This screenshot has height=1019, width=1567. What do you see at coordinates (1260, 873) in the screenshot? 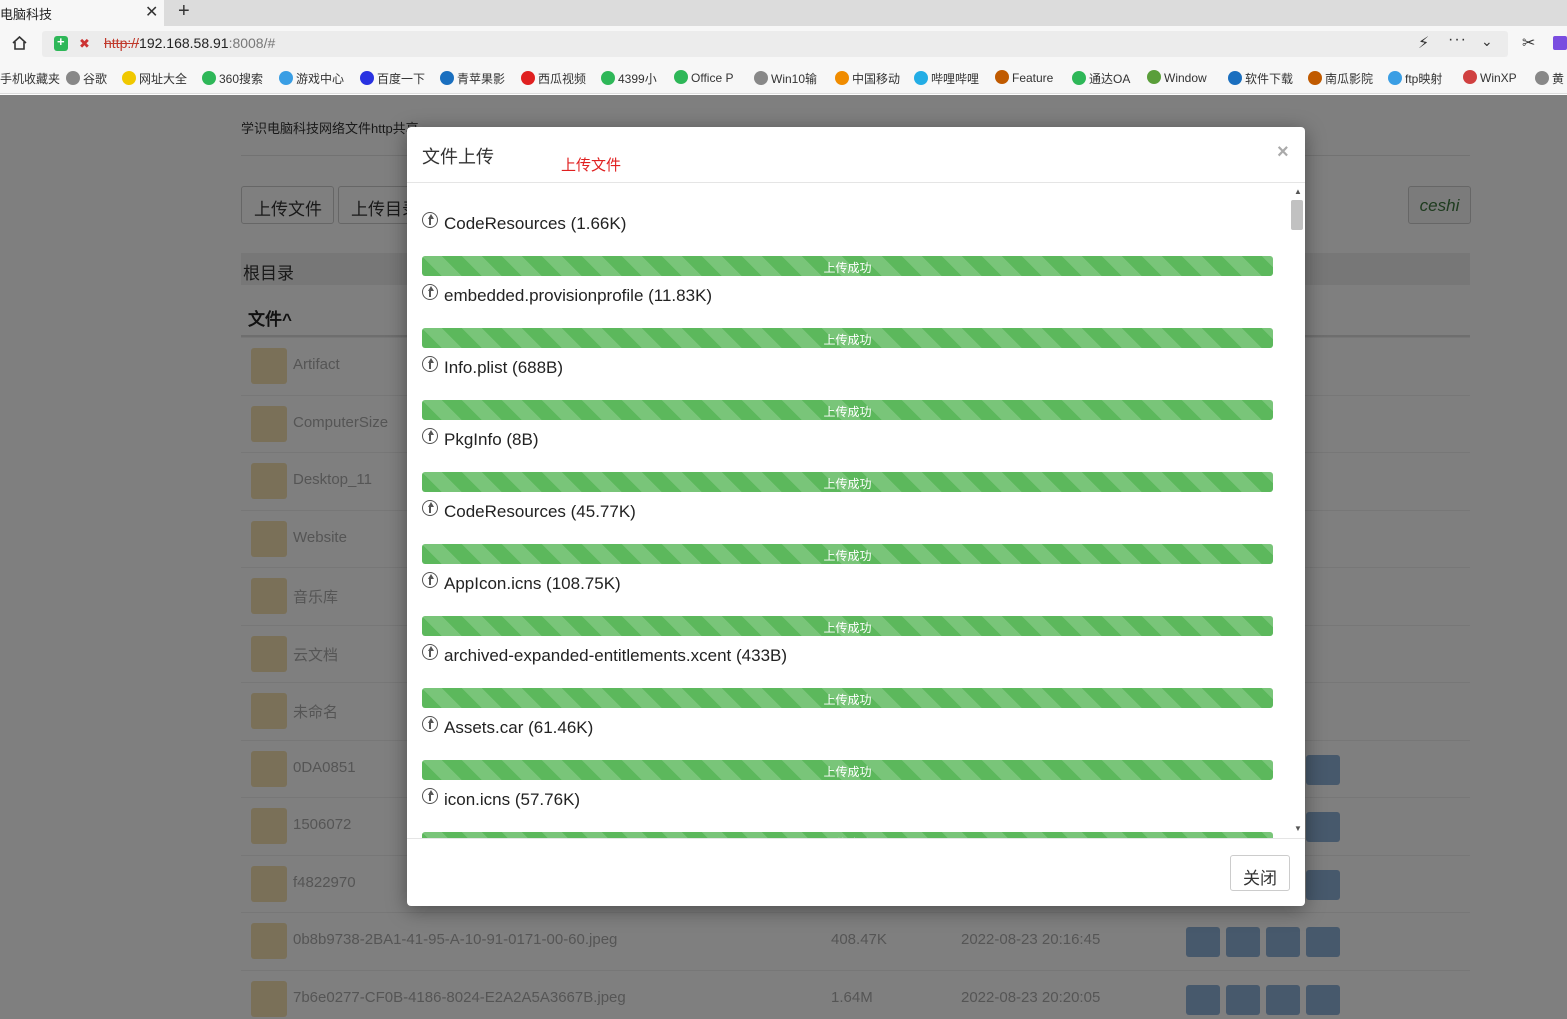
I see `close-button: 关闭` at bounding box center [1260, 873].